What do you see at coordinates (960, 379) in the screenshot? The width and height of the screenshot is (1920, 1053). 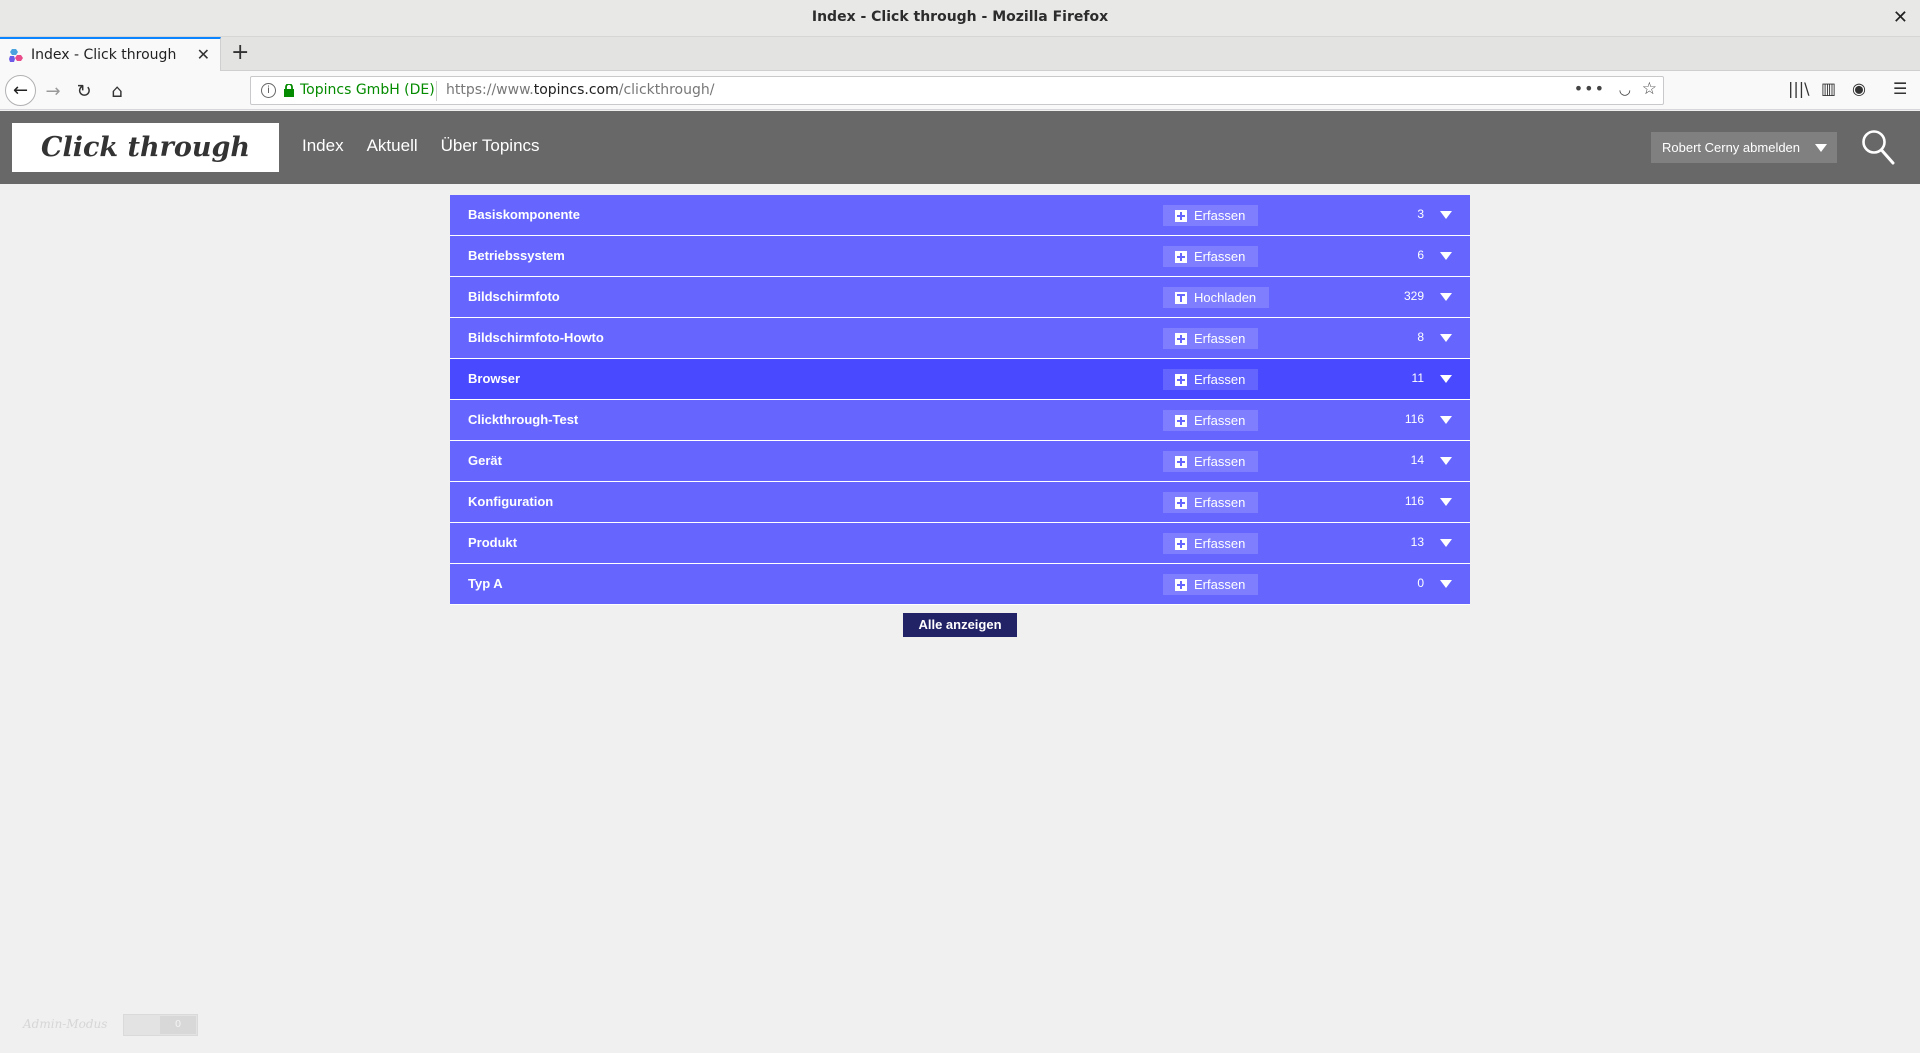 I see `type-row-hovered: Browser Erfassen 11` at bounding box center [960, 379].